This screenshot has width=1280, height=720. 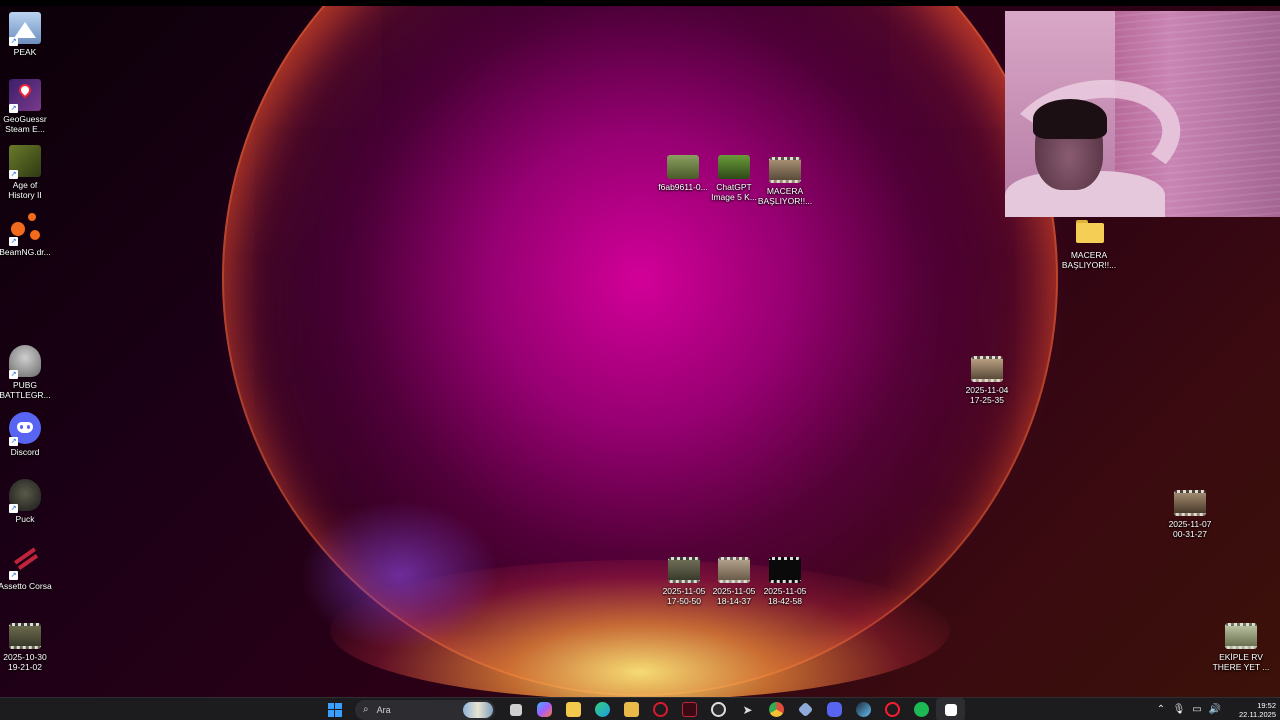 I want to click on desktop-icon-video-2025-11-05-c: 2025-11-05 18-42-58, so click(x=785, y=578).